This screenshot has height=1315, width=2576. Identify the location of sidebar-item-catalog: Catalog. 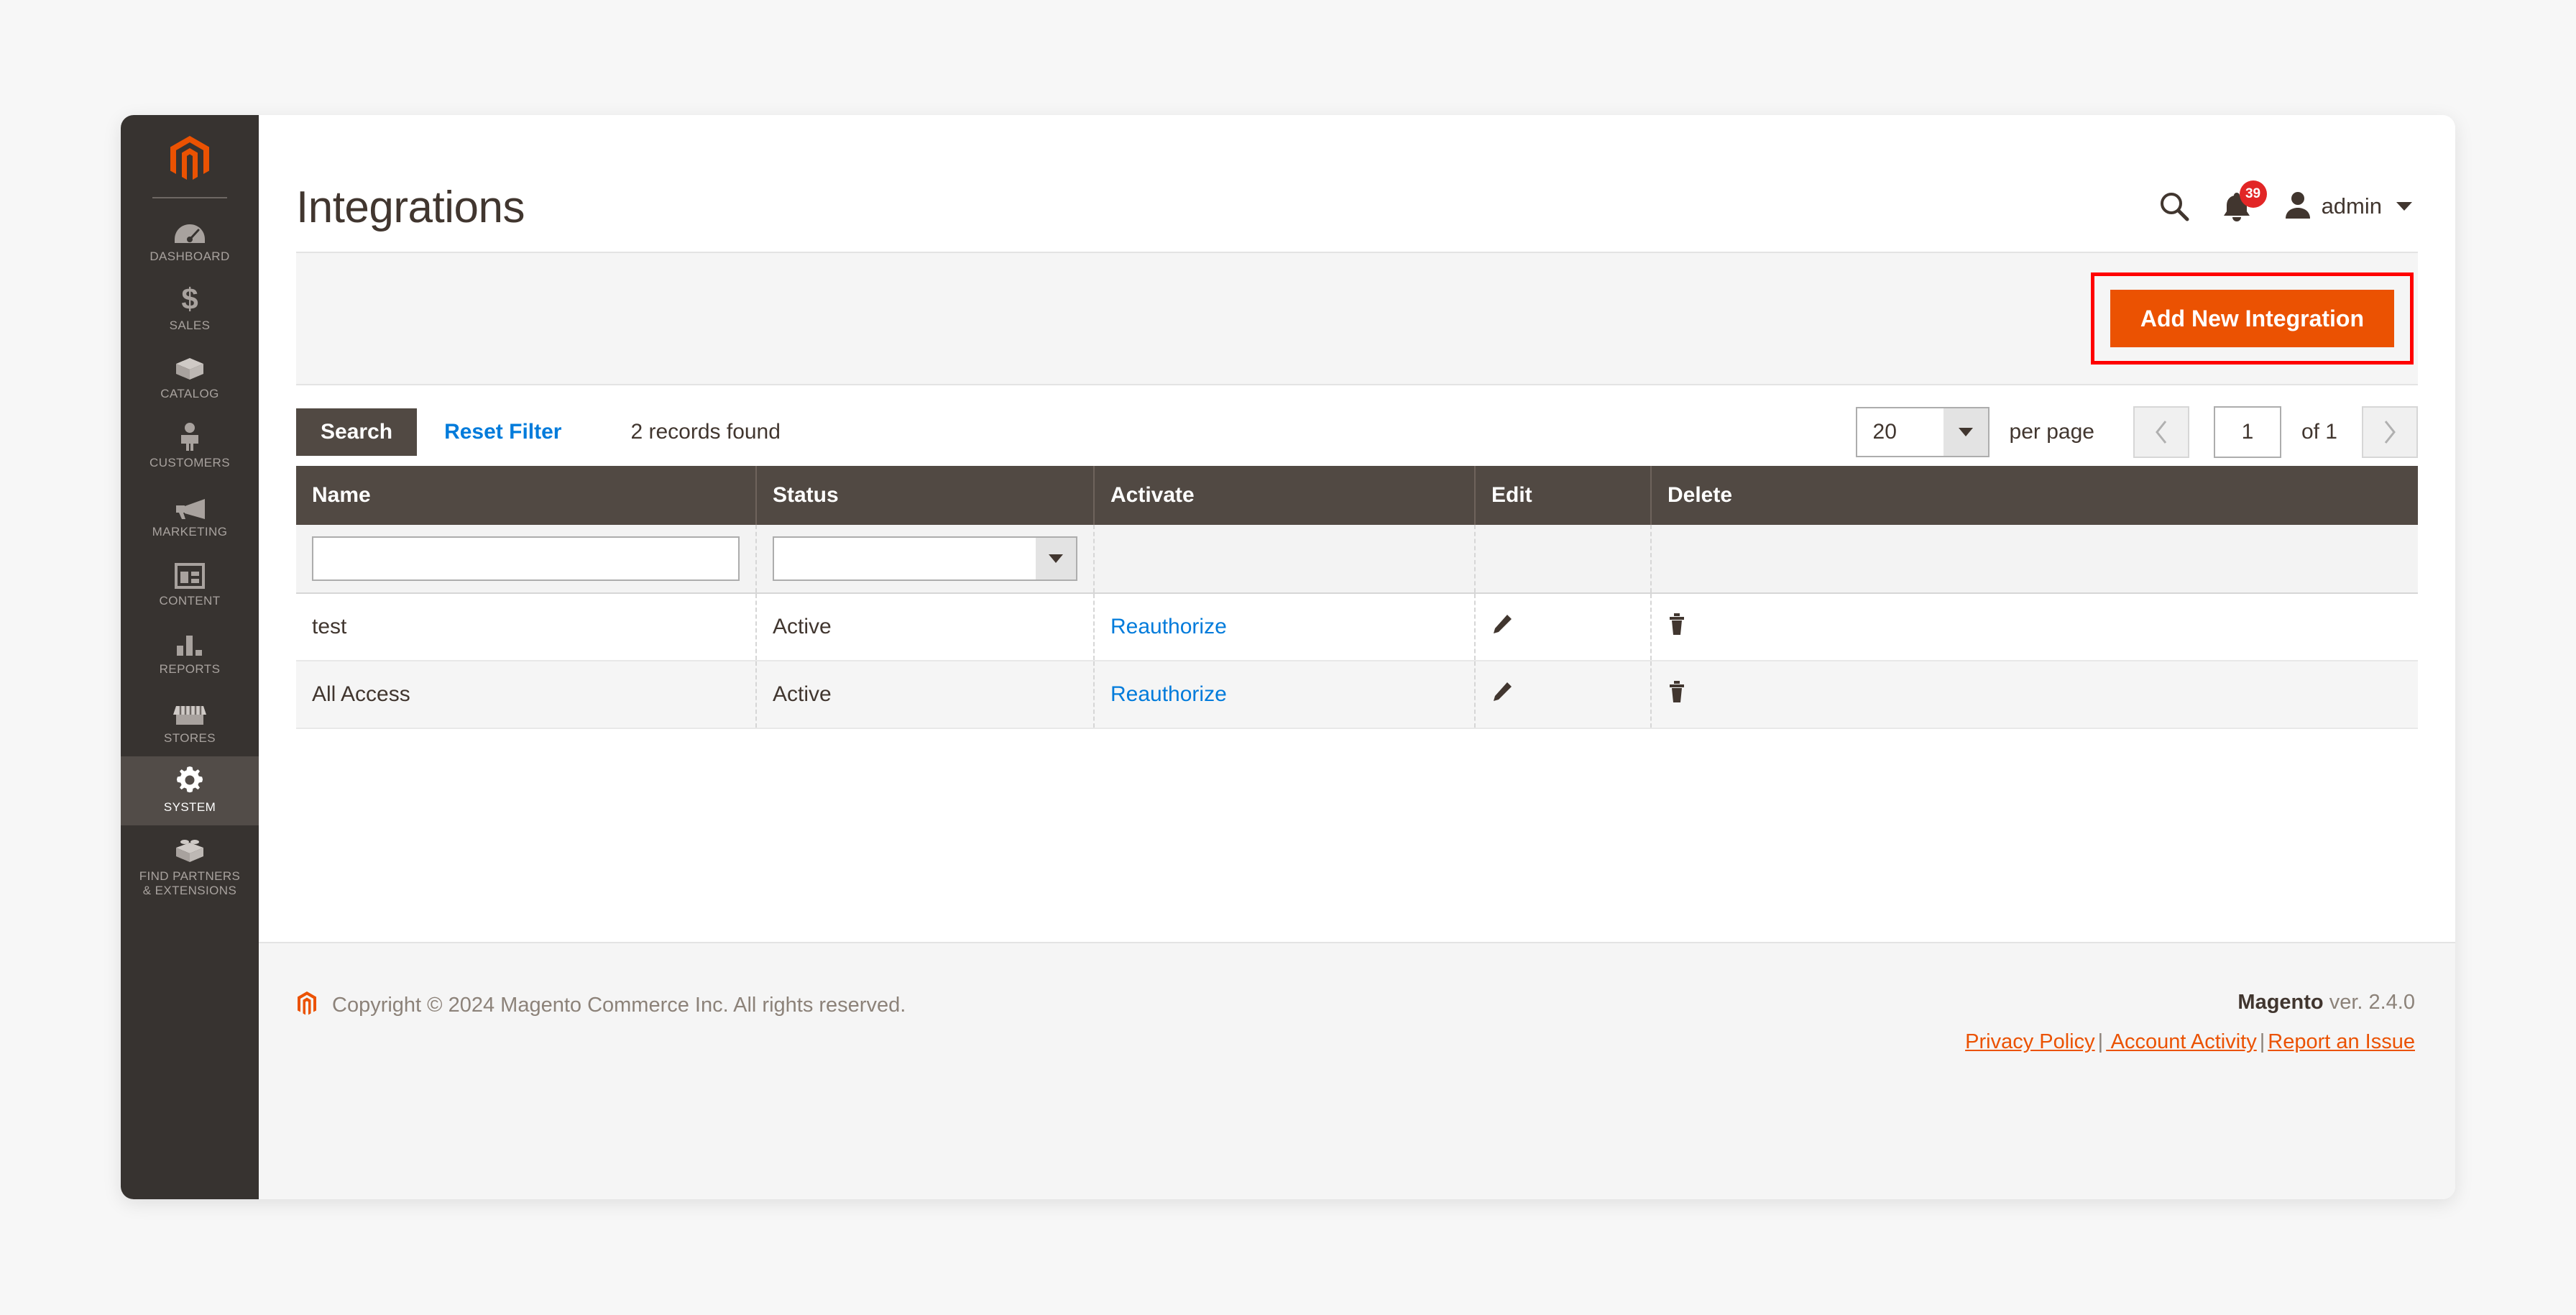
(190, 377).